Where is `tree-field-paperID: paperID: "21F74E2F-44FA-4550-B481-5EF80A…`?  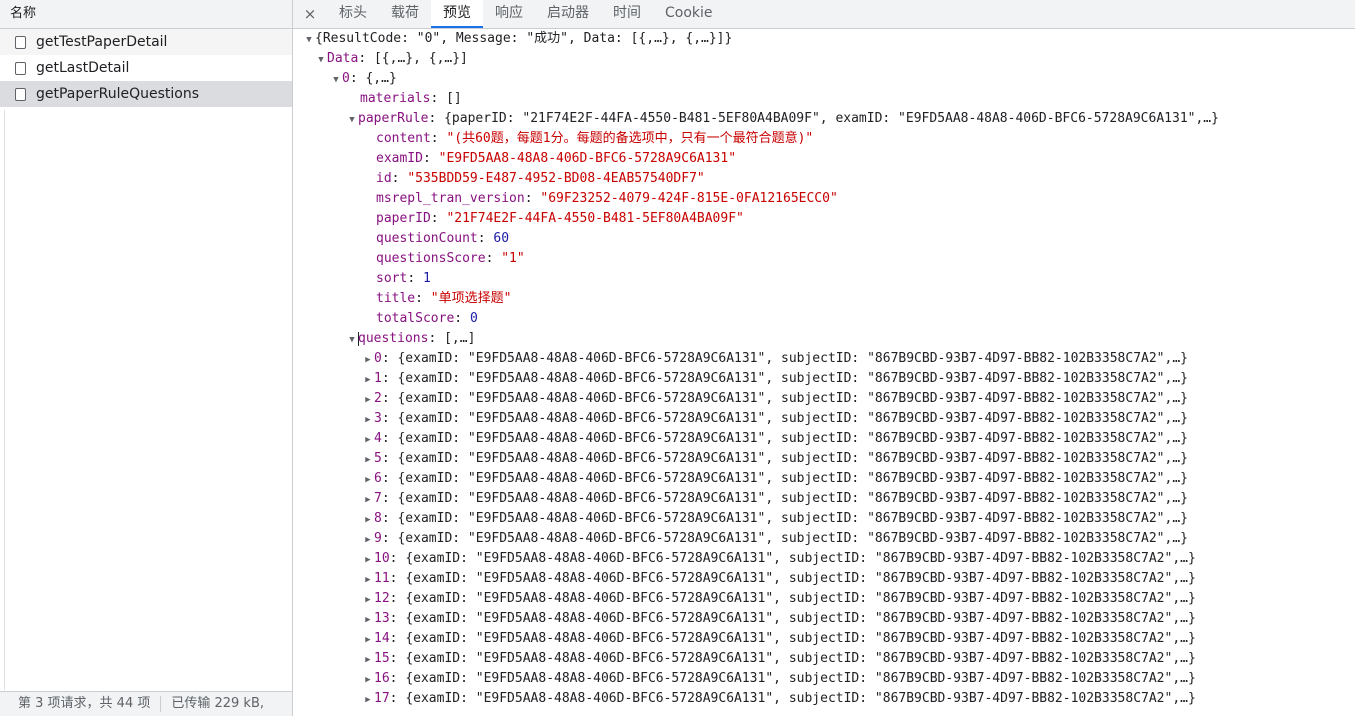 tree-field-paperID: paperID: "21F74E2F-44FA-4550-B481-5EF80A… is located at coordinates (824, 219).